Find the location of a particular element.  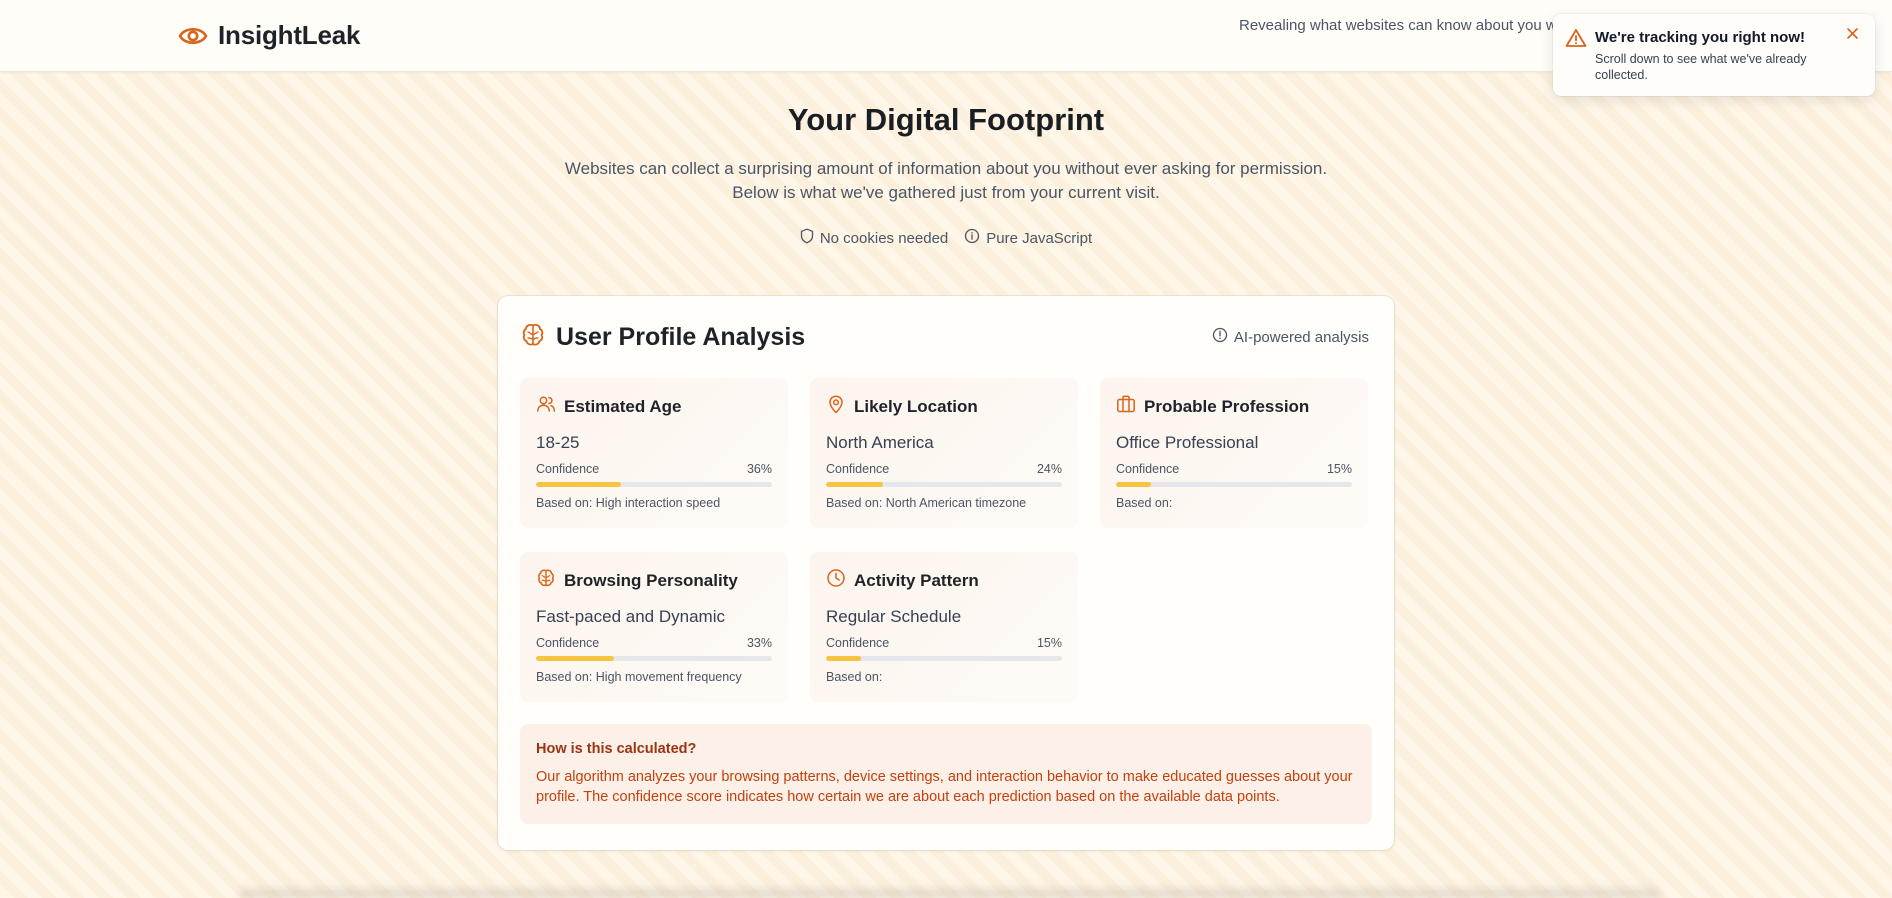

toast-title: We're tracking you right now! is located at coordinates (1700, 37).